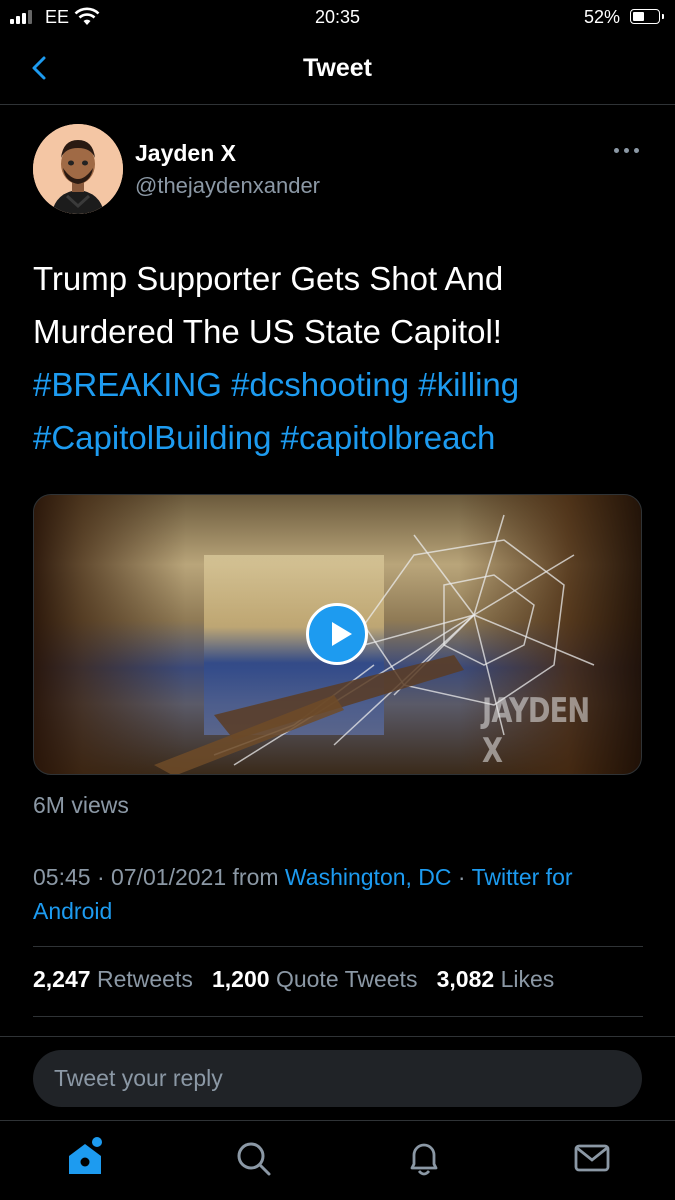 Image resolution: width=675 pixels, height=1200 pixels. I want to click on hashtag-dcshooting: #dcshooting, so click(320, 384).